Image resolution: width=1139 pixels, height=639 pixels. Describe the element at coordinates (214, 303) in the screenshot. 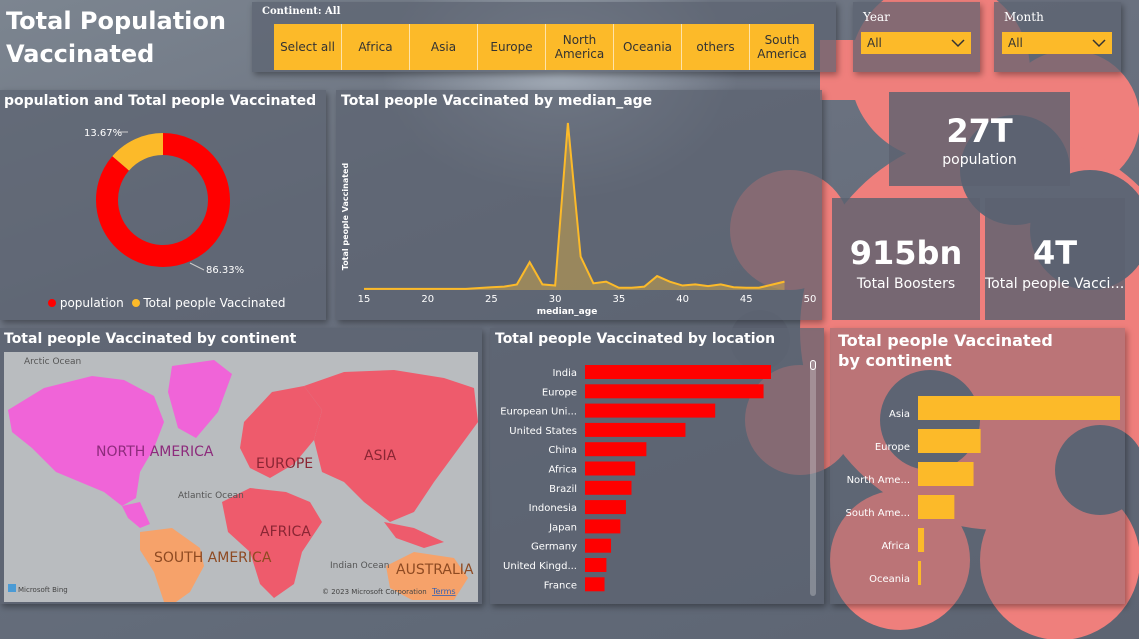

I see `legend-label-vaccinated: Total people Vaccinated` at that location.